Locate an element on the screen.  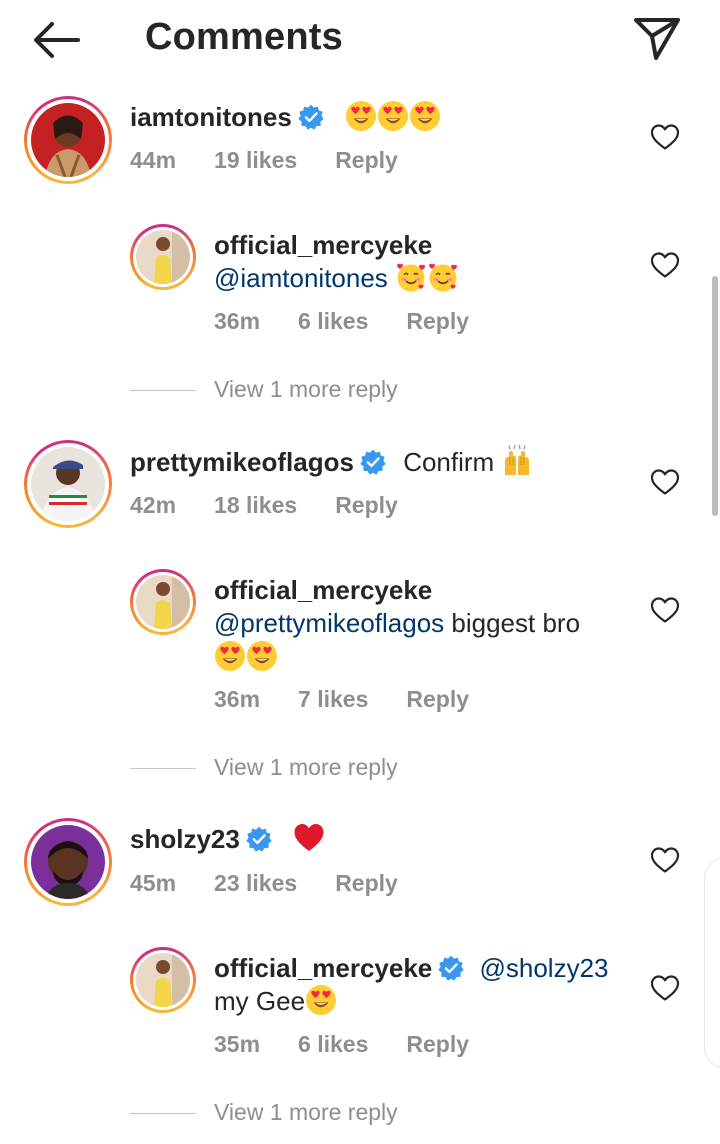
avatar-photo-sholzy23 is located at coordinates (68, 862).